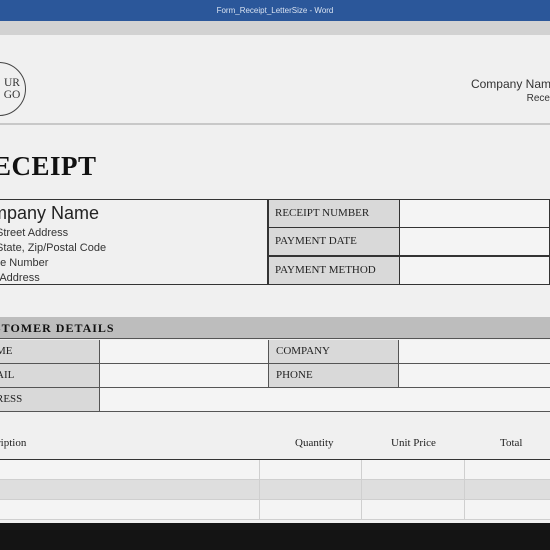 The width and height of the screenshot is (550, 550). What do you see at coordinates (275, 124) in the screenshot?
I see `header-divider` at bounding box center [275, 124].